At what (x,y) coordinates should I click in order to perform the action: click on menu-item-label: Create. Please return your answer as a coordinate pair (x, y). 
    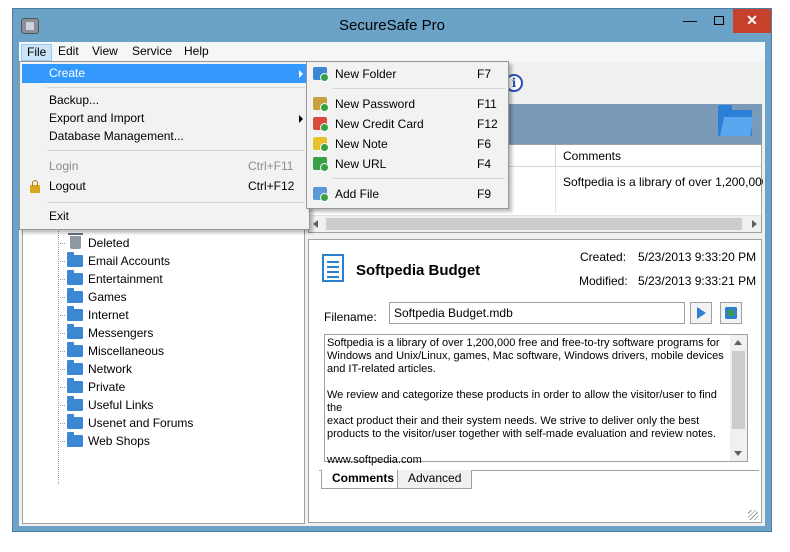
    Looking at the image, I should click on (67, 73).